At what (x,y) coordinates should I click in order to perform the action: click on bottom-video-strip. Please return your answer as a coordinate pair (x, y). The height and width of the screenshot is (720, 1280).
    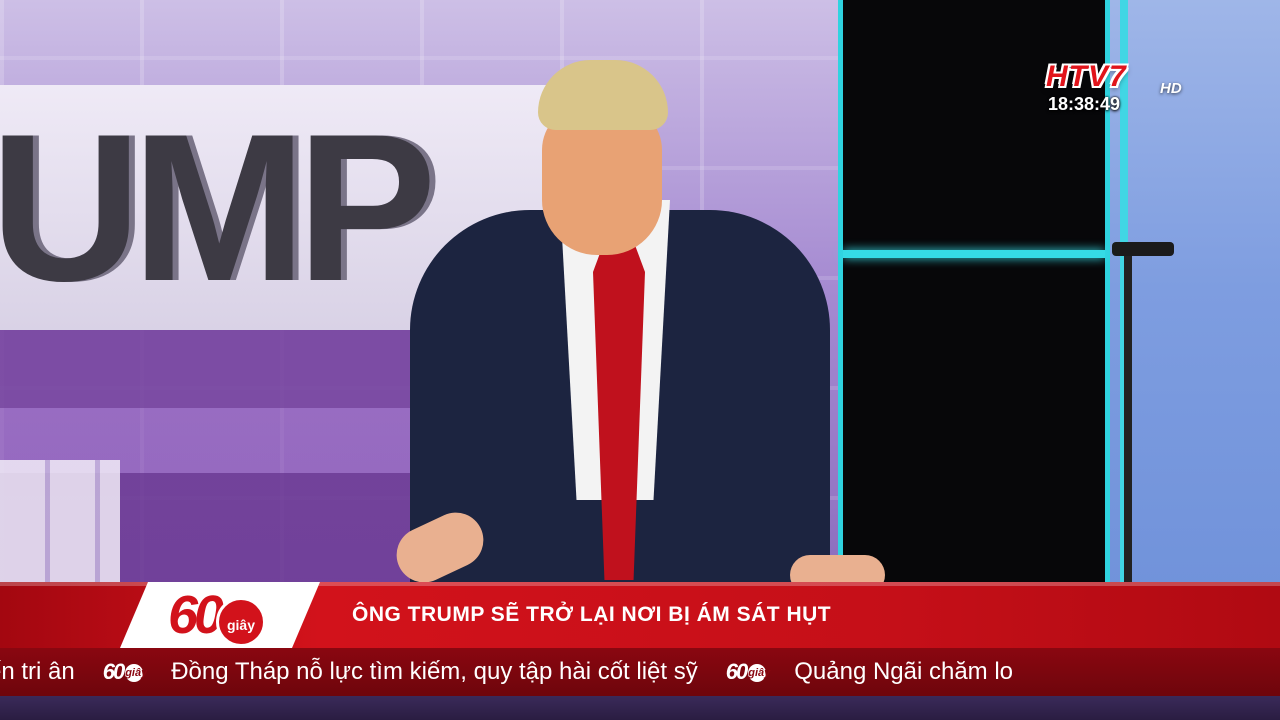
    Looking at the image, I should click on (640, 708).